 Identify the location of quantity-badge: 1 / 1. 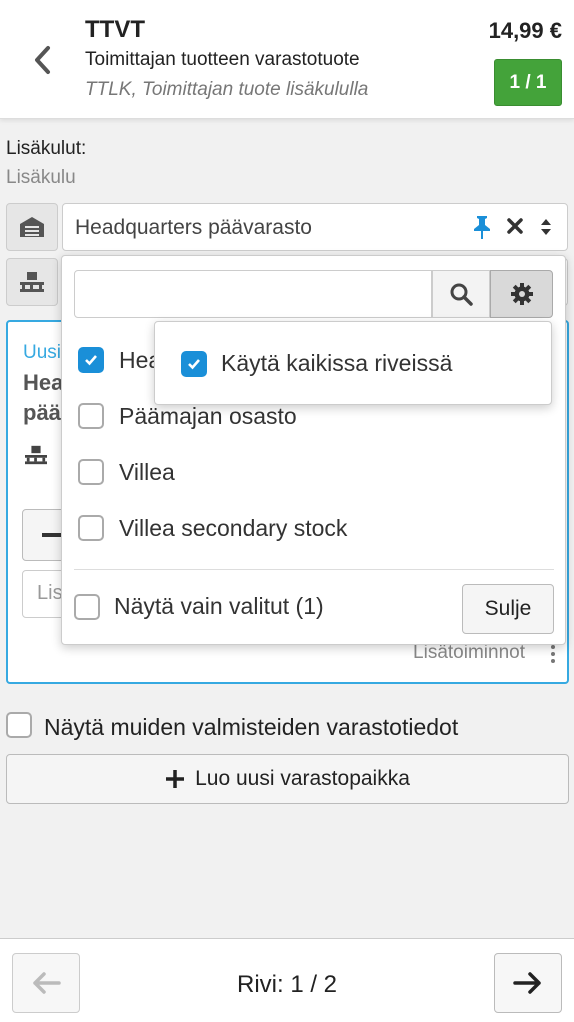
(528, 82).